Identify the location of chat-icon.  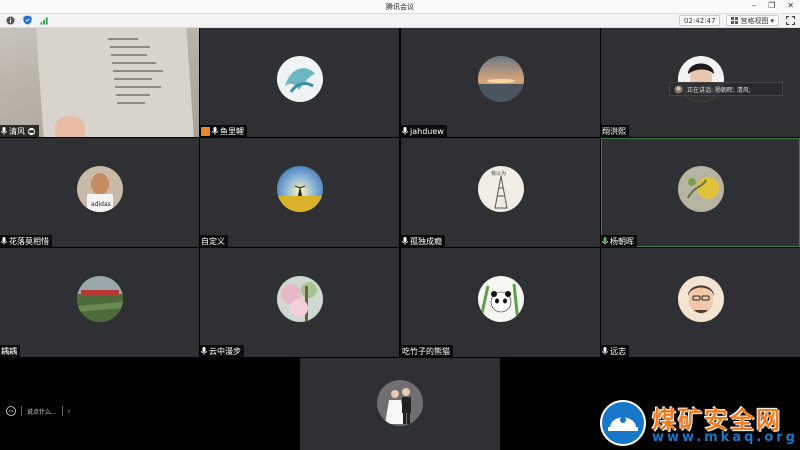
(11, 411).